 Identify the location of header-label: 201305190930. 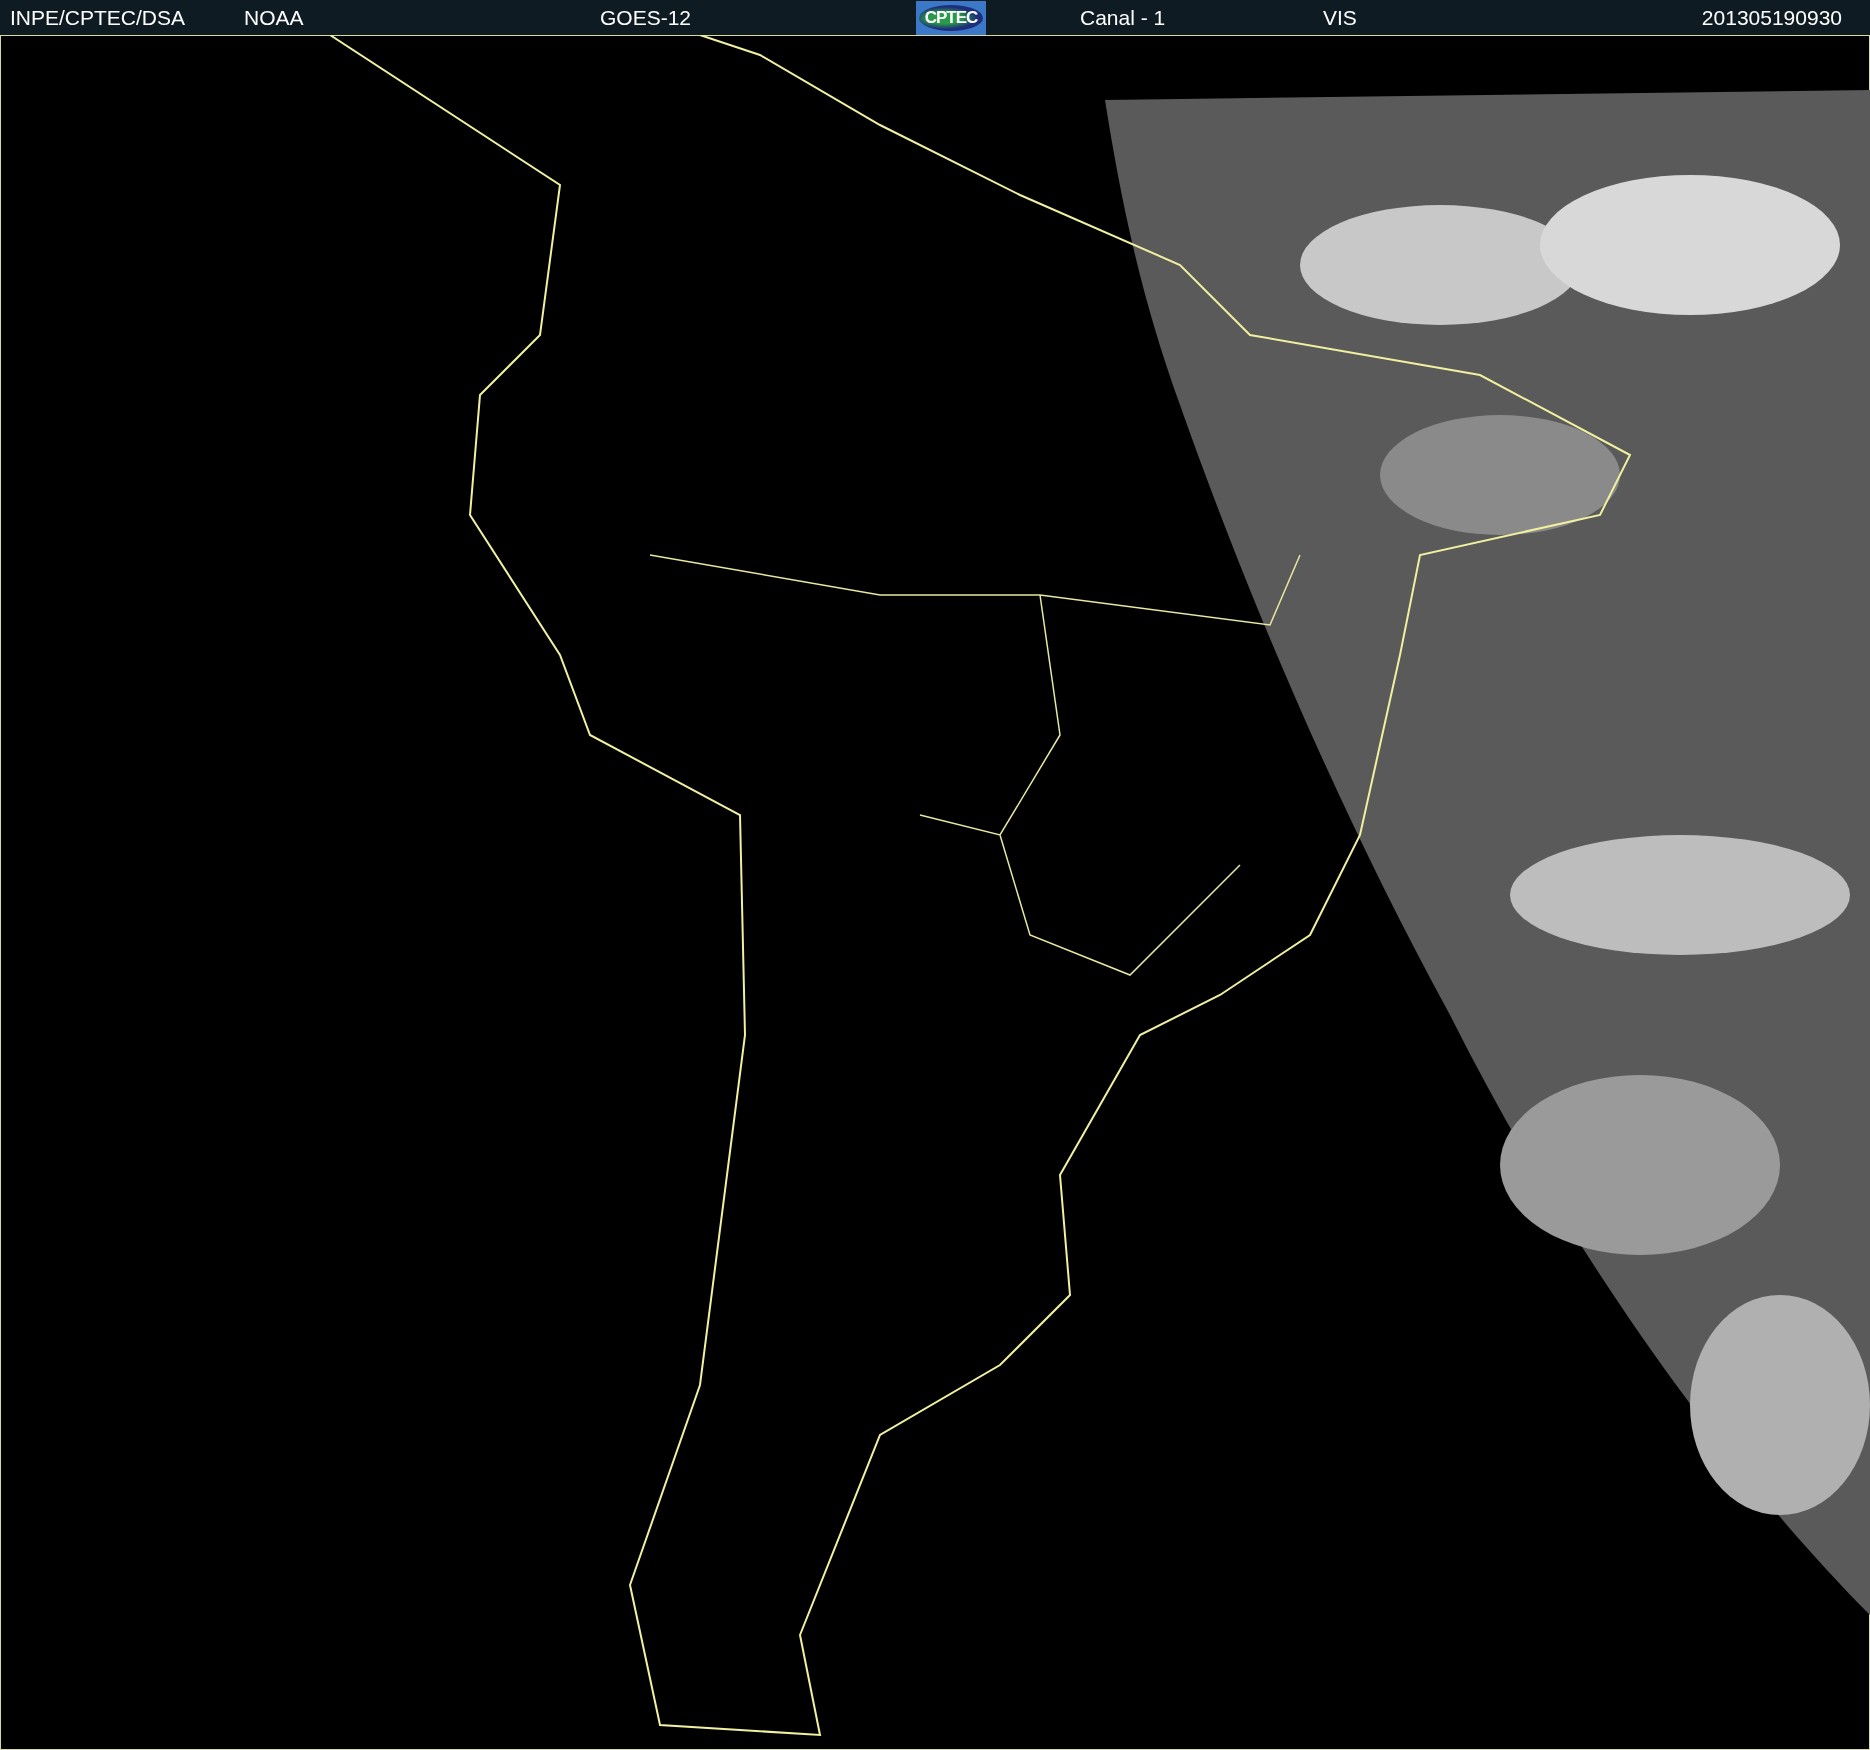
(1771, 17).